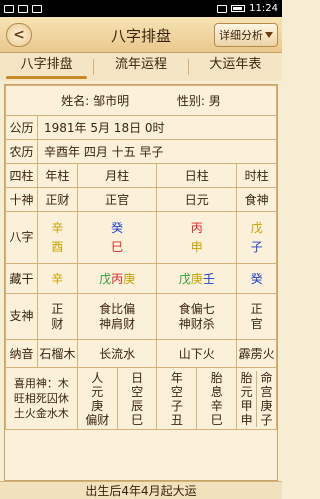  What do you see at coordinates (75, 101) in the screenshot?
I see `name-label: 姓名:` at bounding box center [75, 101].